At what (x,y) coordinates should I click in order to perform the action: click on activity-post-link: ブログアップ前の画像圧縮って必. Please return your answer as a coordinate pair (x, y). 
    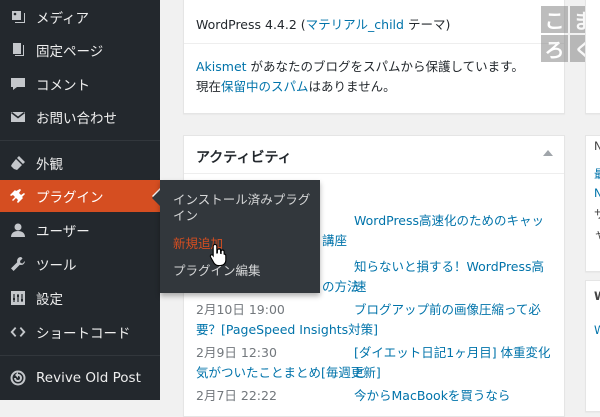
    Looking at the image, I should click on (454, 310).